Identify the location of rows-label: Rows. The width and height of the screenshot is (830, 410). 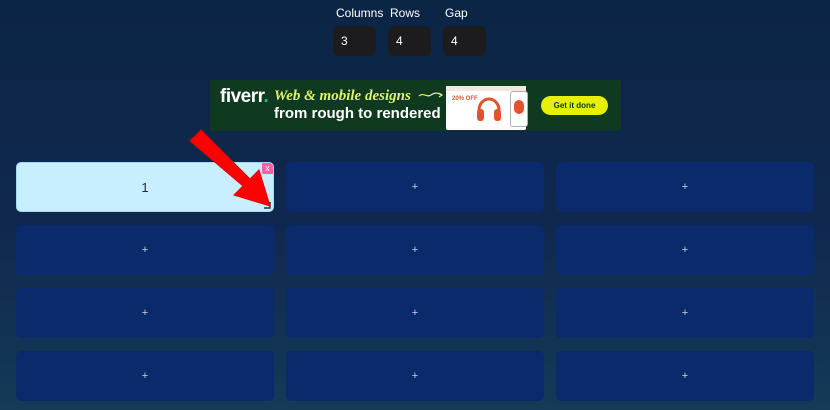
(405, 13).